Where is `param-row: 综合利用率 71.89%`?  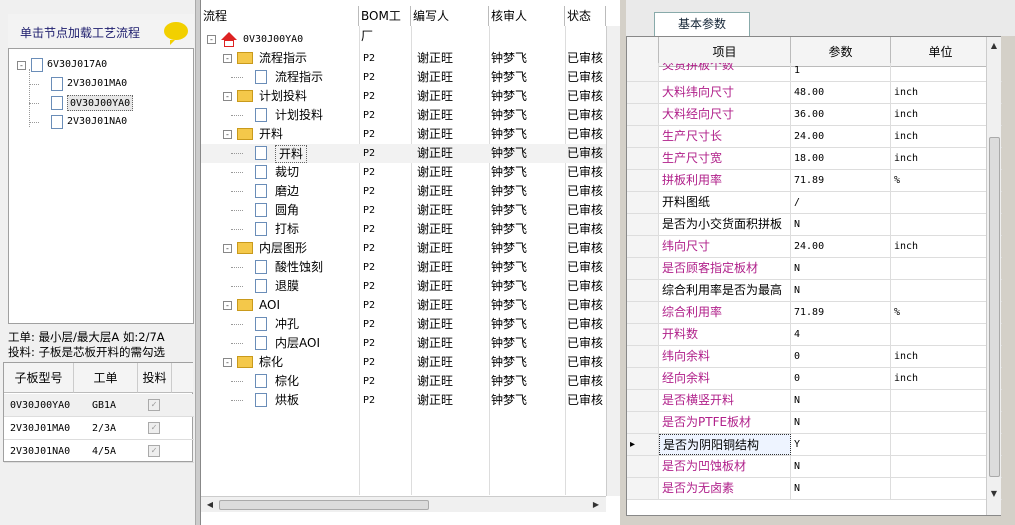
param-row: 综合利用率 71.89% is located at coordinates (814, 313).